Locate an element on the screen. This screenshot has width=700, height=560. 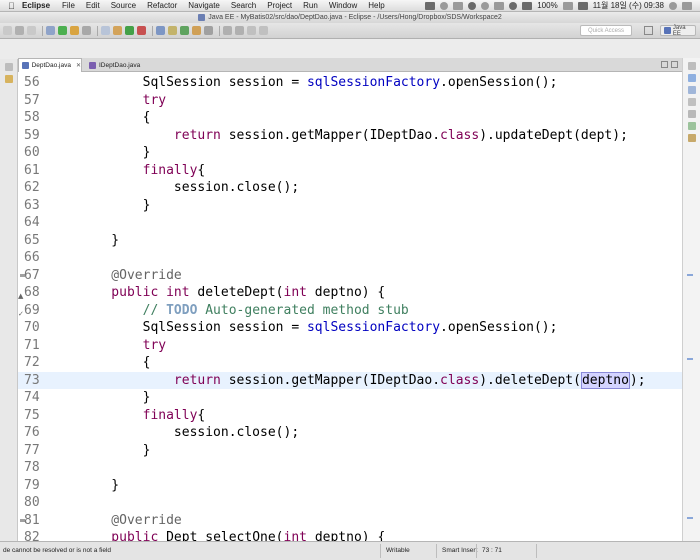
line-code: public int deleteDept(int deptno) { is located at coordinates (232, 293).